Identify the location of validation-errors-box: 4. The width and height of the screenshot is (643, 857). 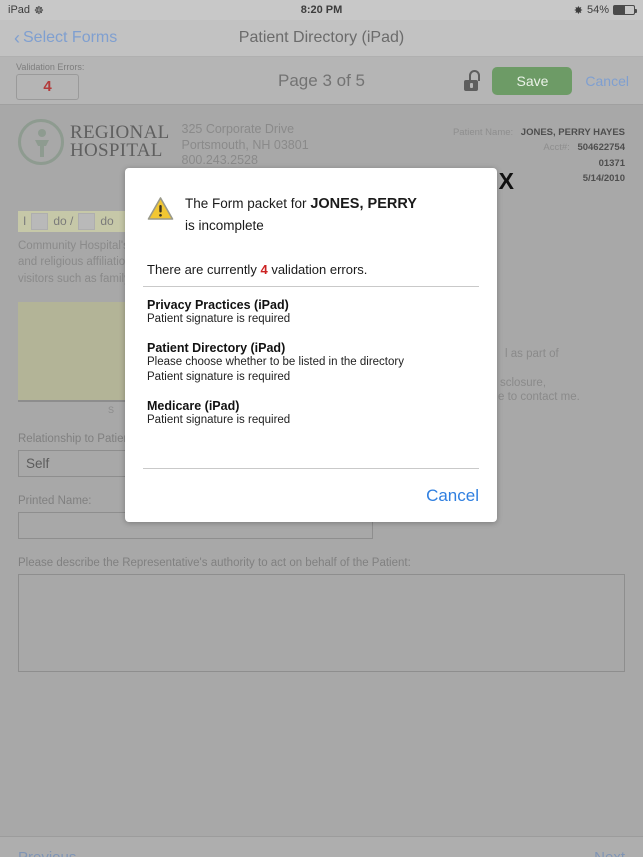
(47, 86).